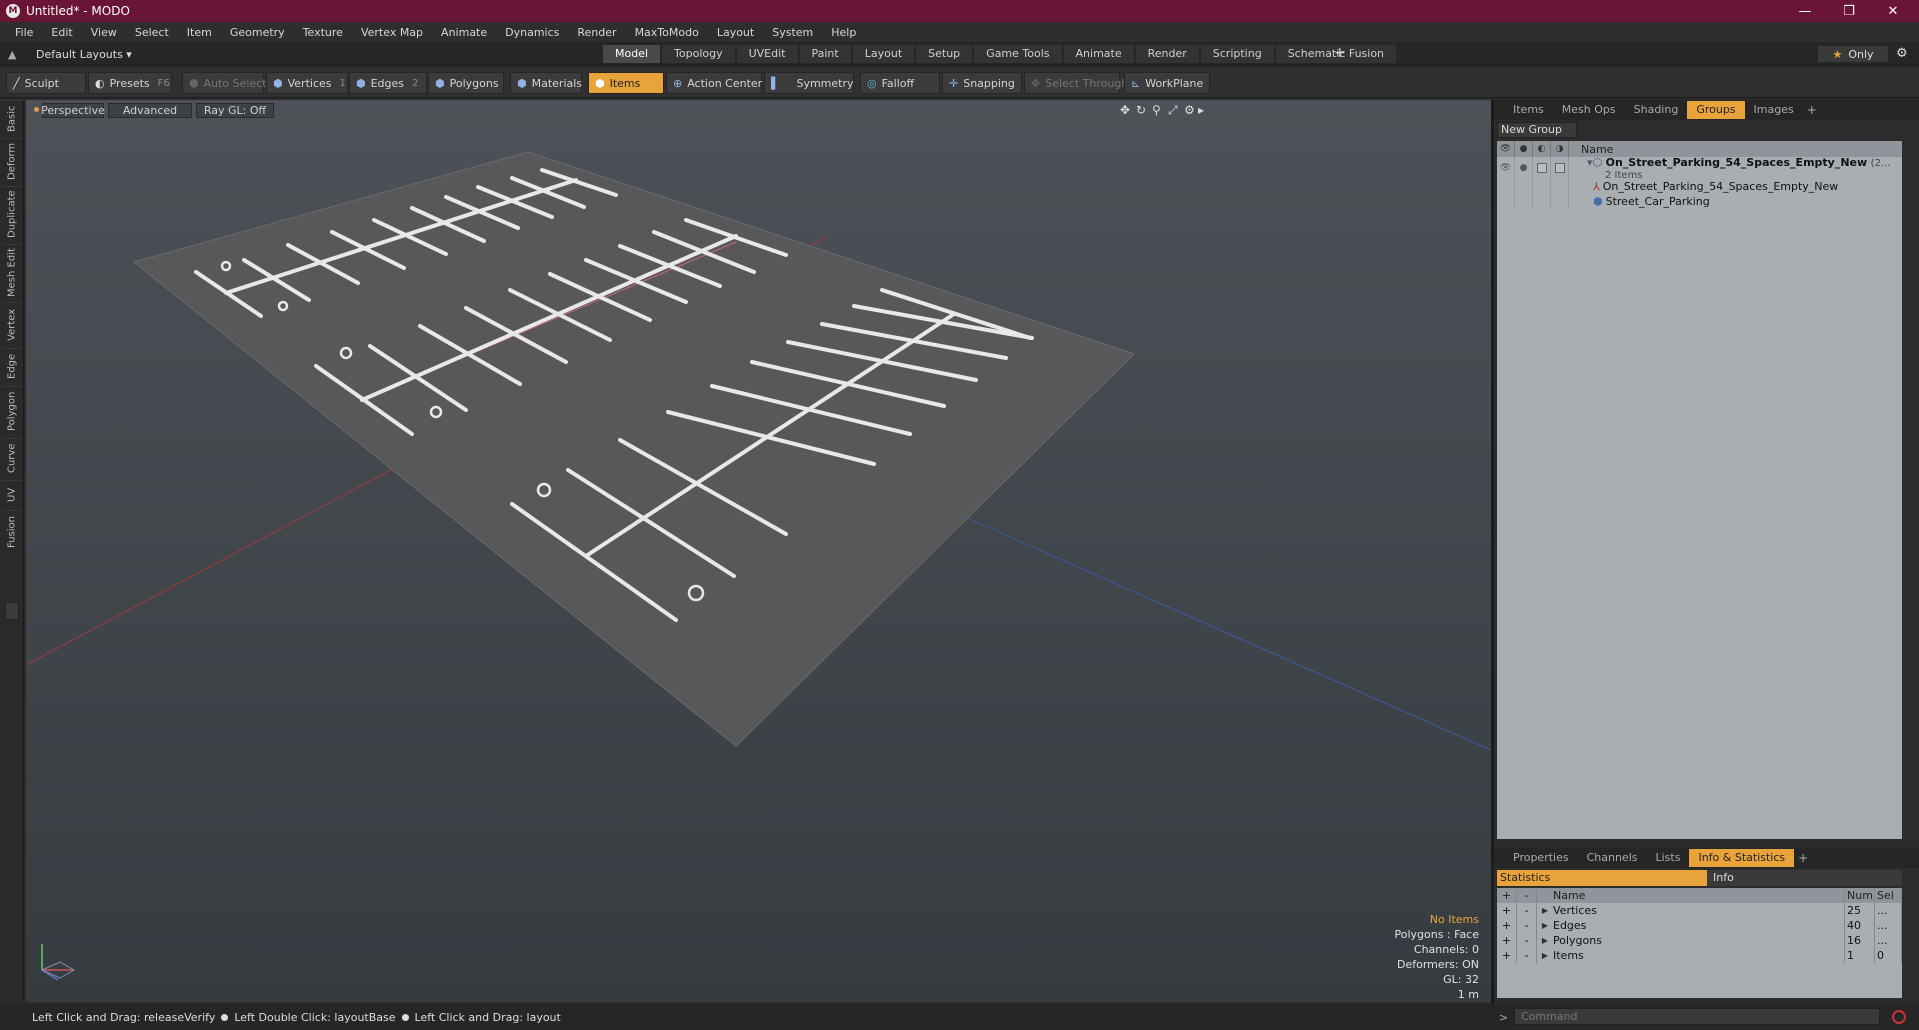 This screenshot has height=1030, width=1919. What do you see at coordinates (1697, 1016) in the screenshot?
I see `command-input` at bounding box center [1697, 1016].